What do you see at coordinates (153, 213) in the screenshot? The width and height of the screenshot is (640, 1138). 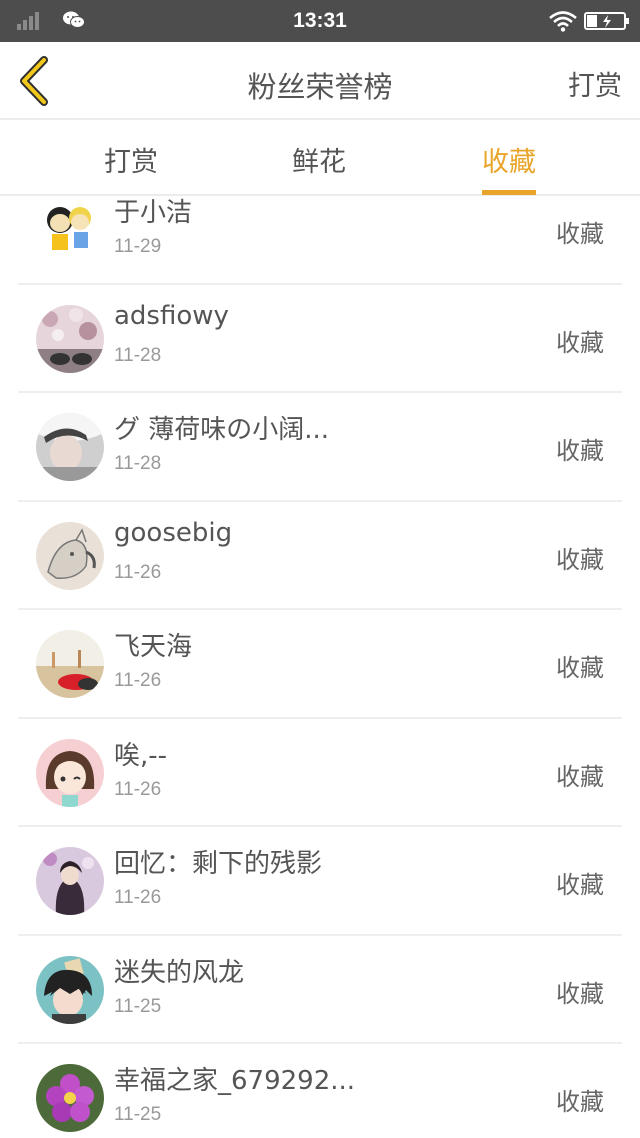 I see `fan-name: 于小洁` at bounding box center [153, 213].